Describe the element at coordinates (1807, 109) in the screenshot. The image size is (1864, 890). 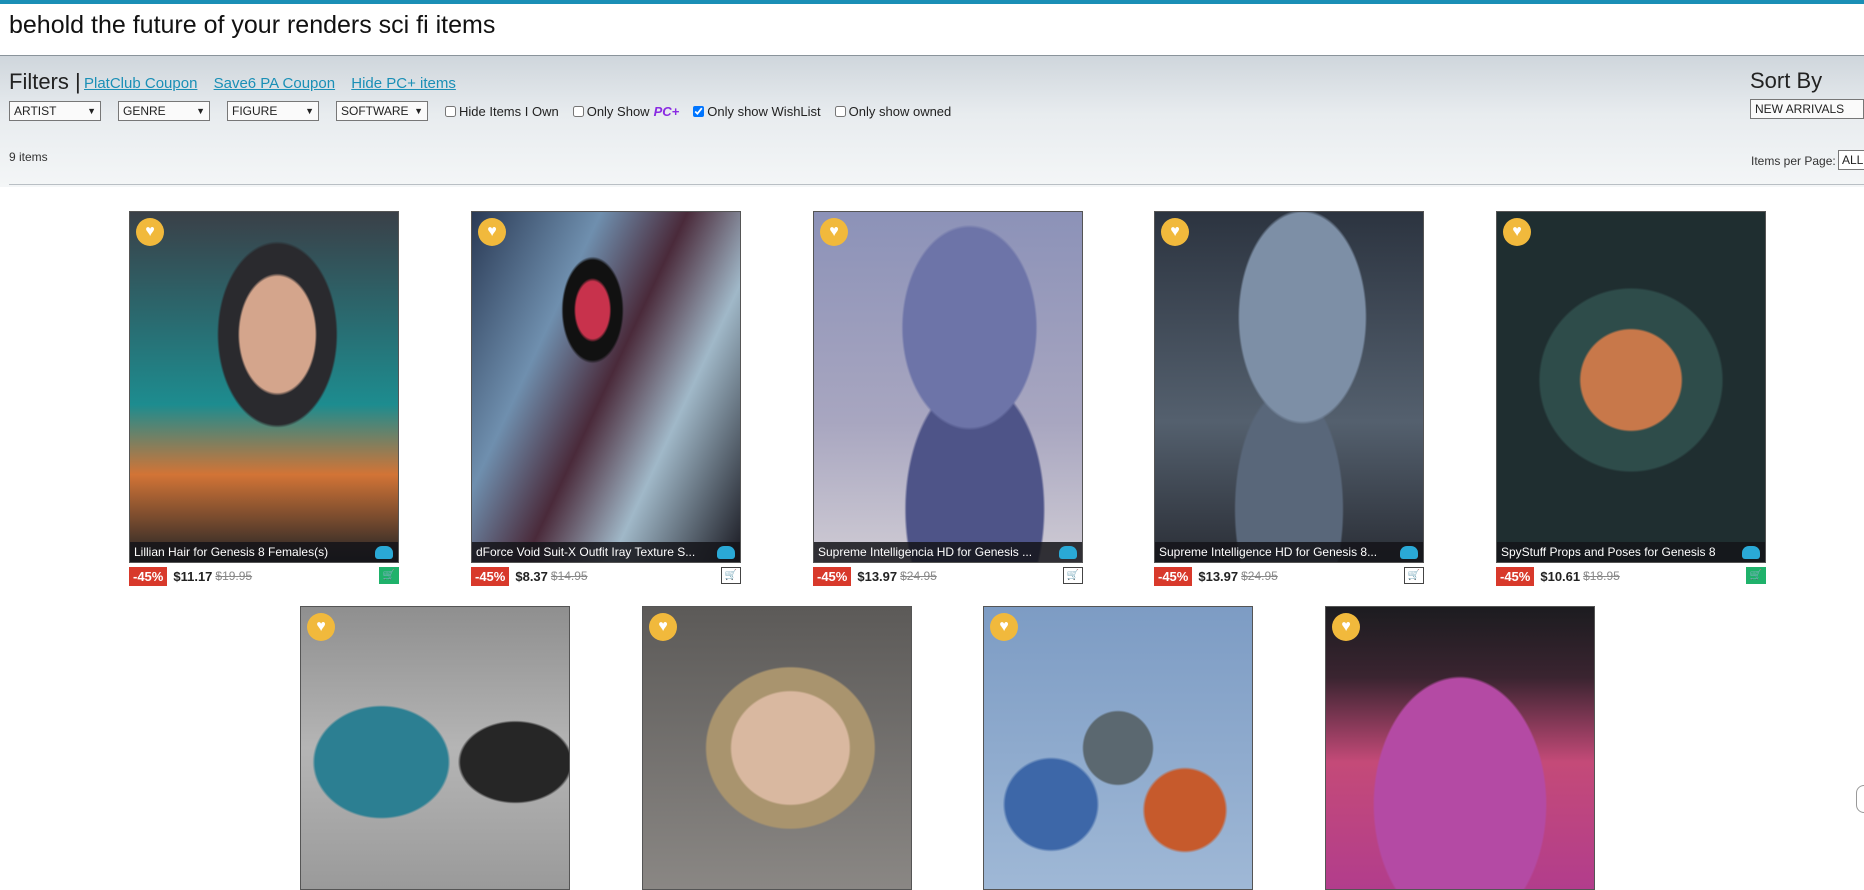
I see `sort-select: NEW ARRIVALS` at that location.